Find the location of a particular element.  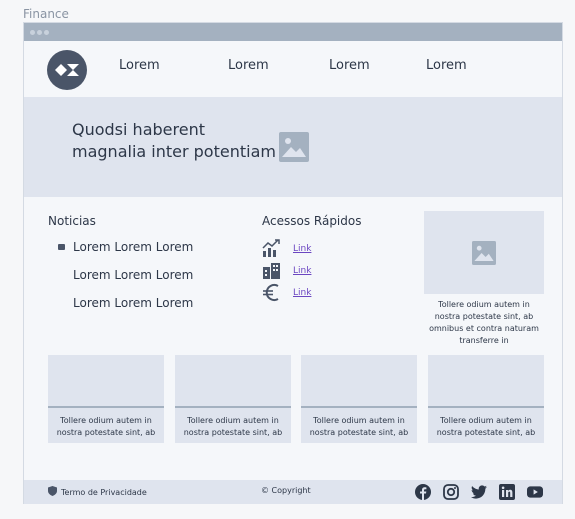

quick-access-title: Acessos Rápidos is located at coordinates (312, 221).